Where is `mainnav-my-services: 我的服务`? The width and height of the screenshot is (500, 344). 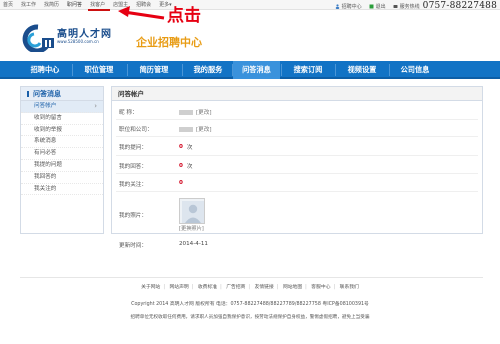 mainnav-my-services: 我的服务 is located at coordinates (208, 70).